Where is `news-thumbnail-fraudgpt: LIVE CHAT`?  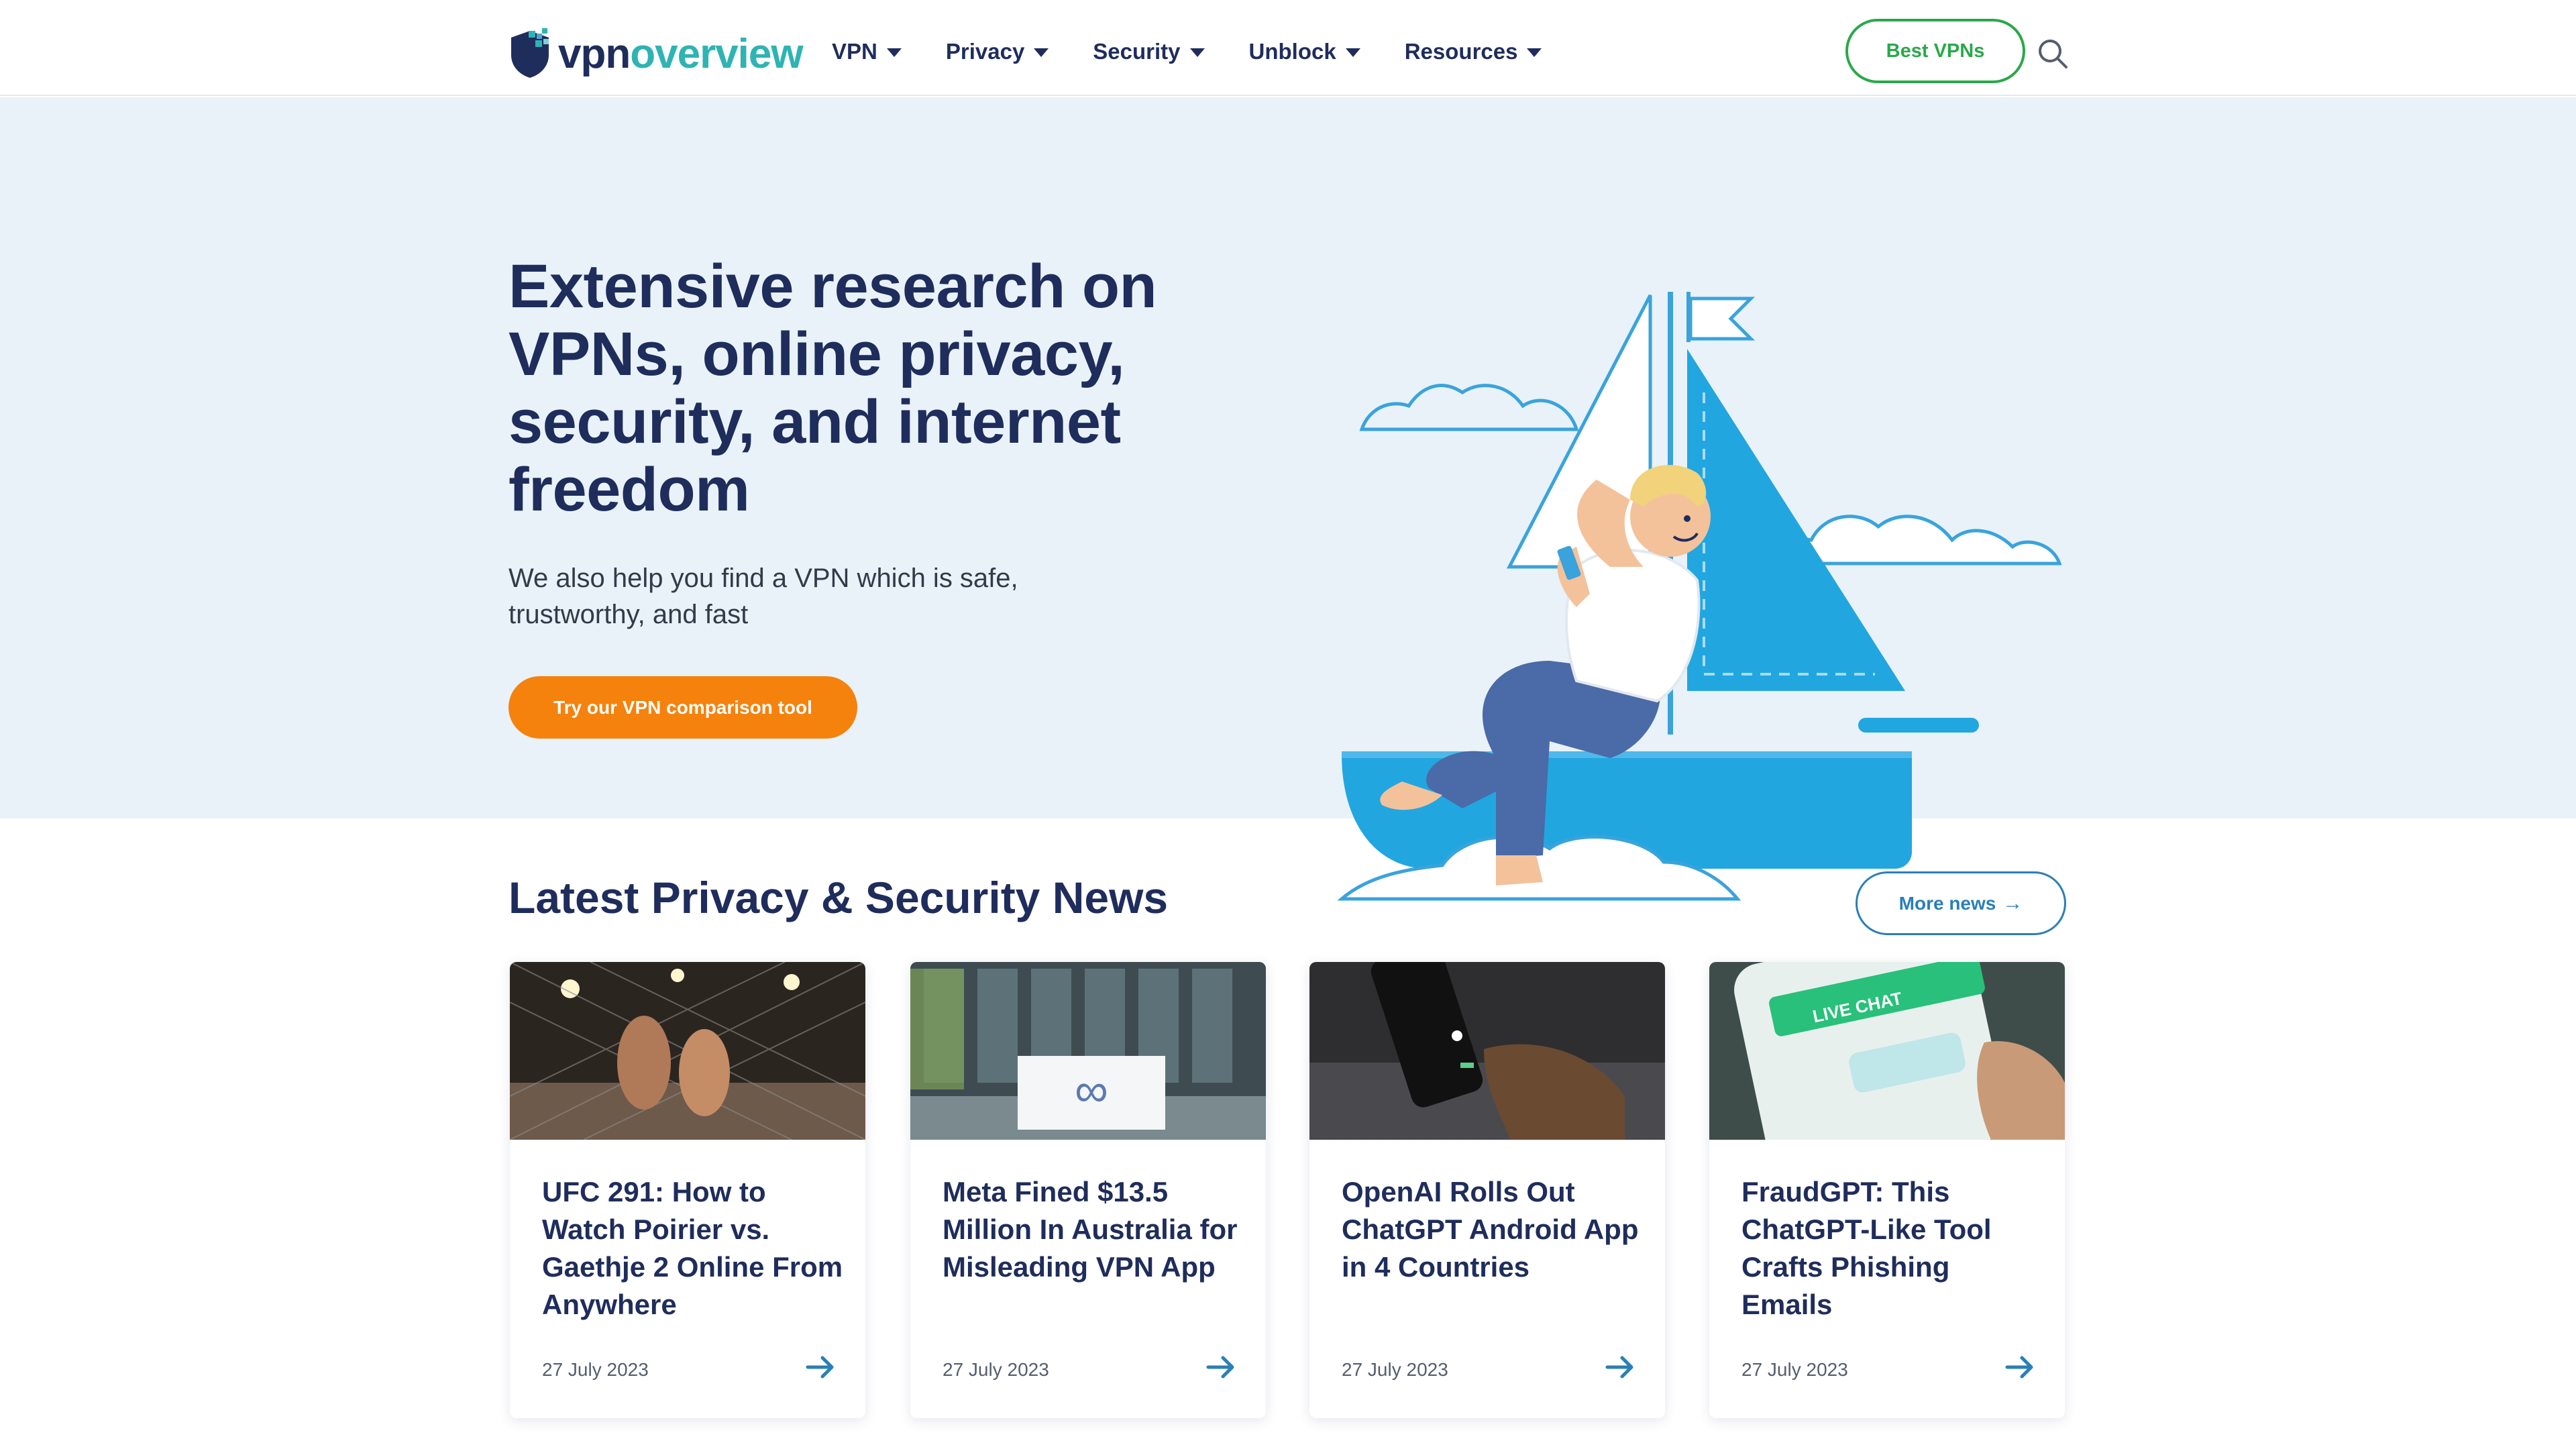
news-thumbnail-fraudgpt: LIVE CHAT is located at coordinates (1887, 1051).